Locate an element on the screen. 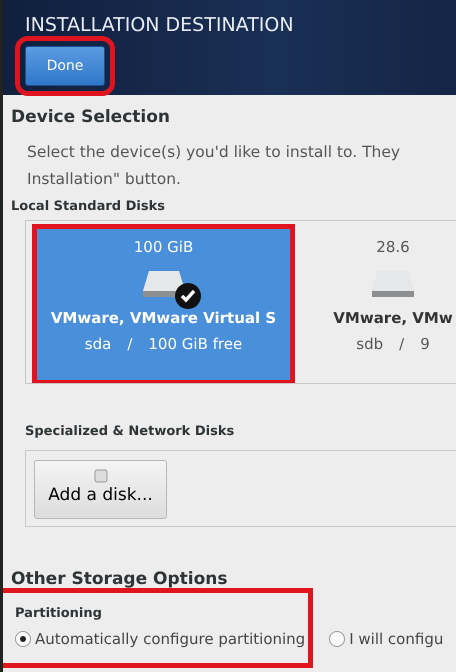 The width and height of the screenshot is (456, 672). section-heading: Device Selection is located at coordinates (91, 117).